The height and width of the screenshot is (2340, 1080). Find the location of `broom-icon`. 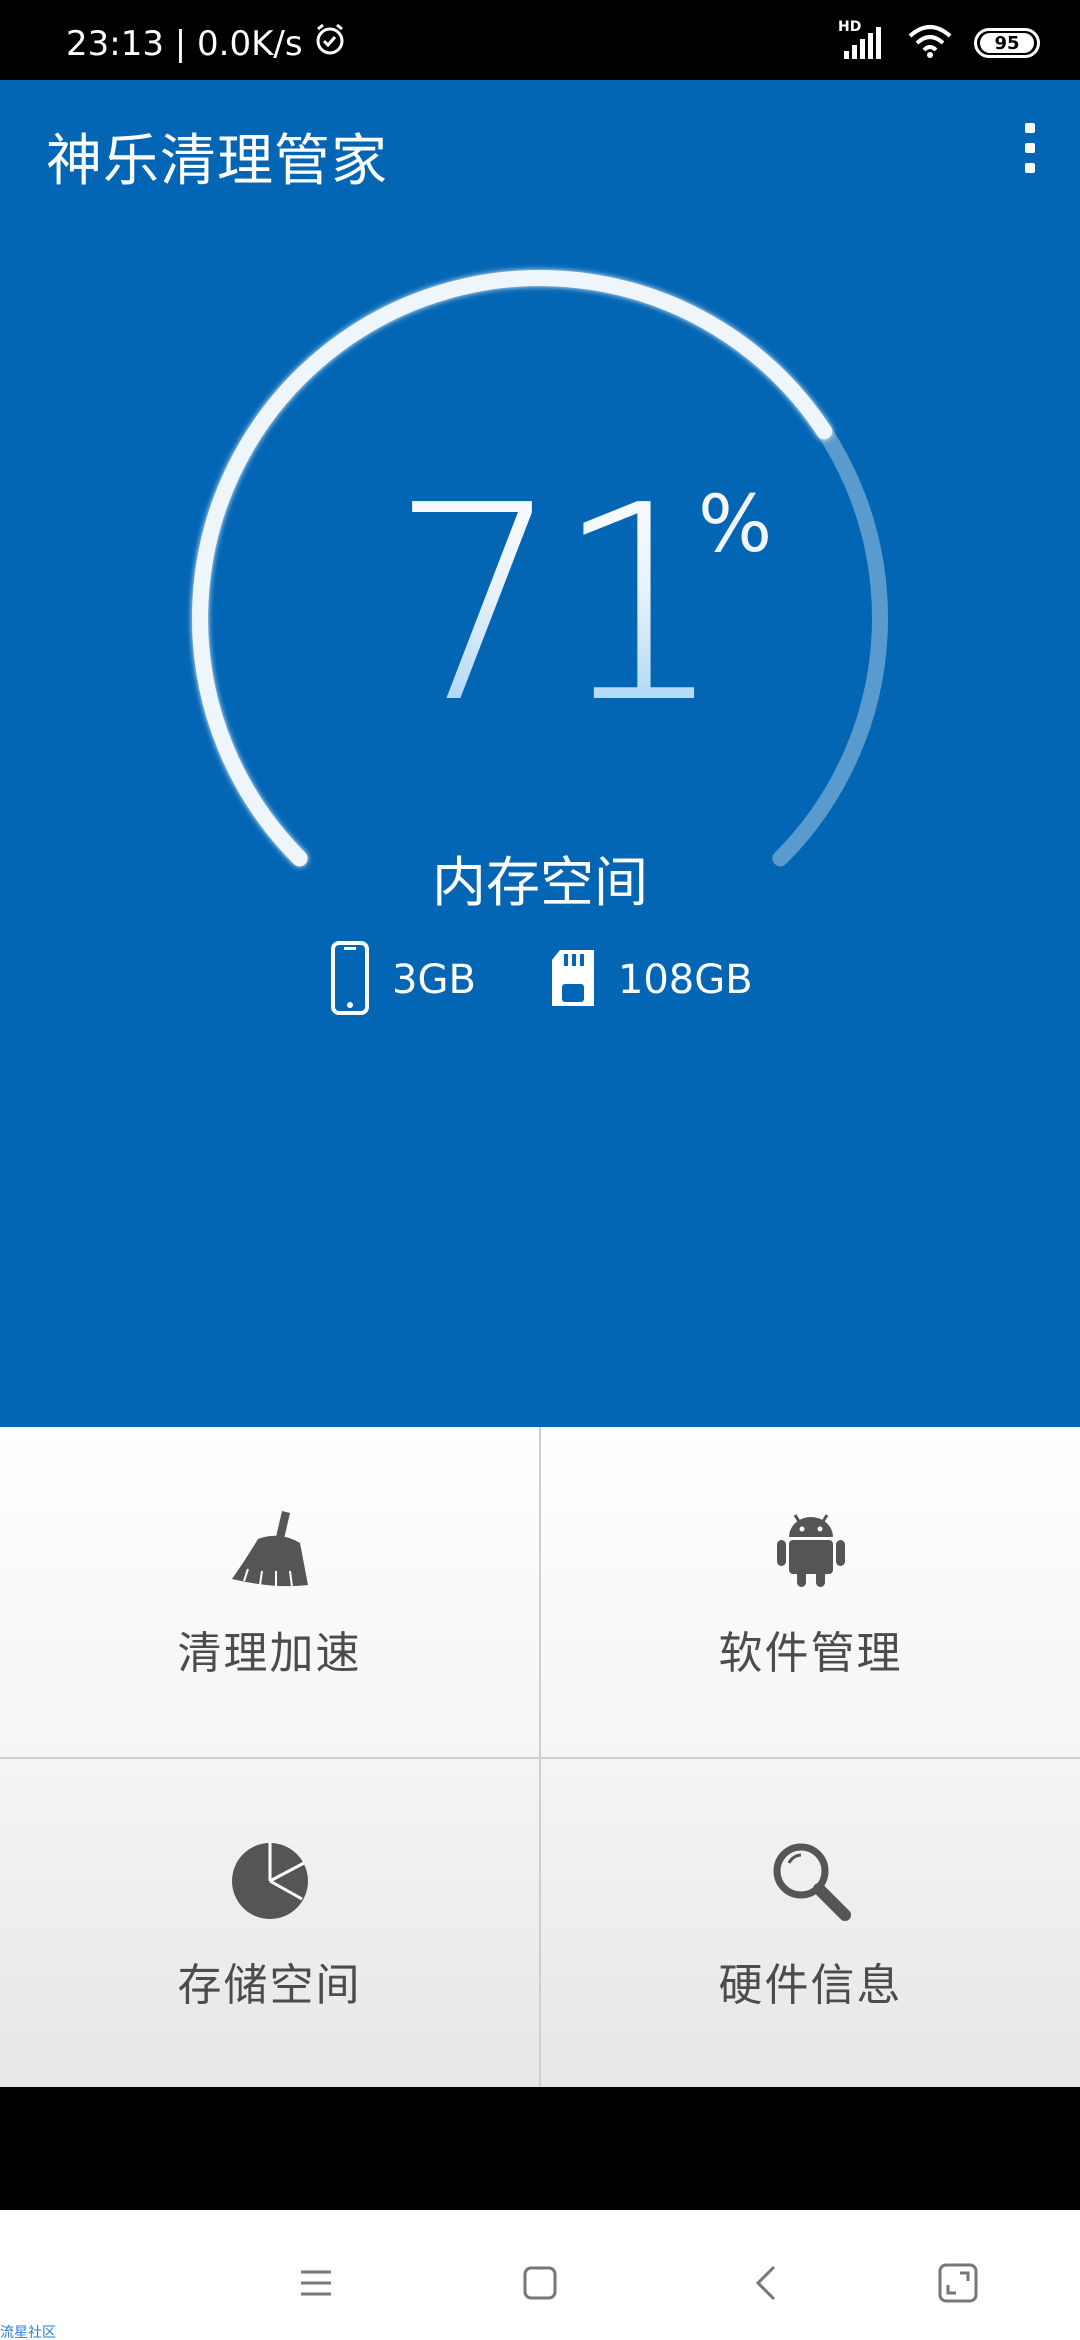

broom-icon is located at coordinates (270, 1551).